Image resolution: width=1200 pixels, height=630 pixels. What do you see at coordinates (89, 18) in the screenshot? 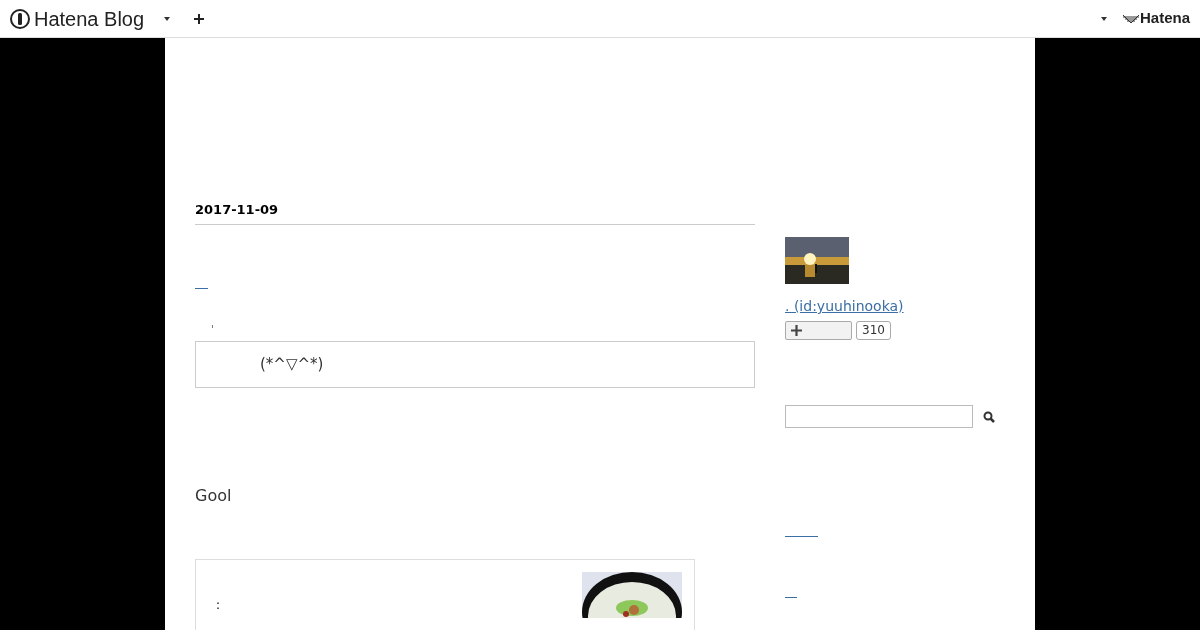
I see `logo: Hatena Blog` at bounding box center [89, 18].